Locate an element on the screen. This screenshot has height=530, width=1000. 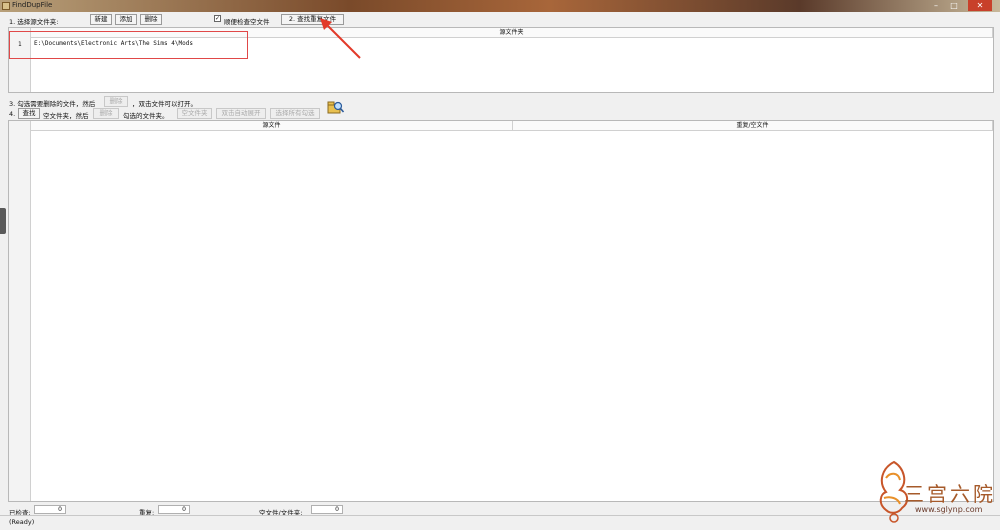
minimize-icon: – is located at coordinates (936, 5).